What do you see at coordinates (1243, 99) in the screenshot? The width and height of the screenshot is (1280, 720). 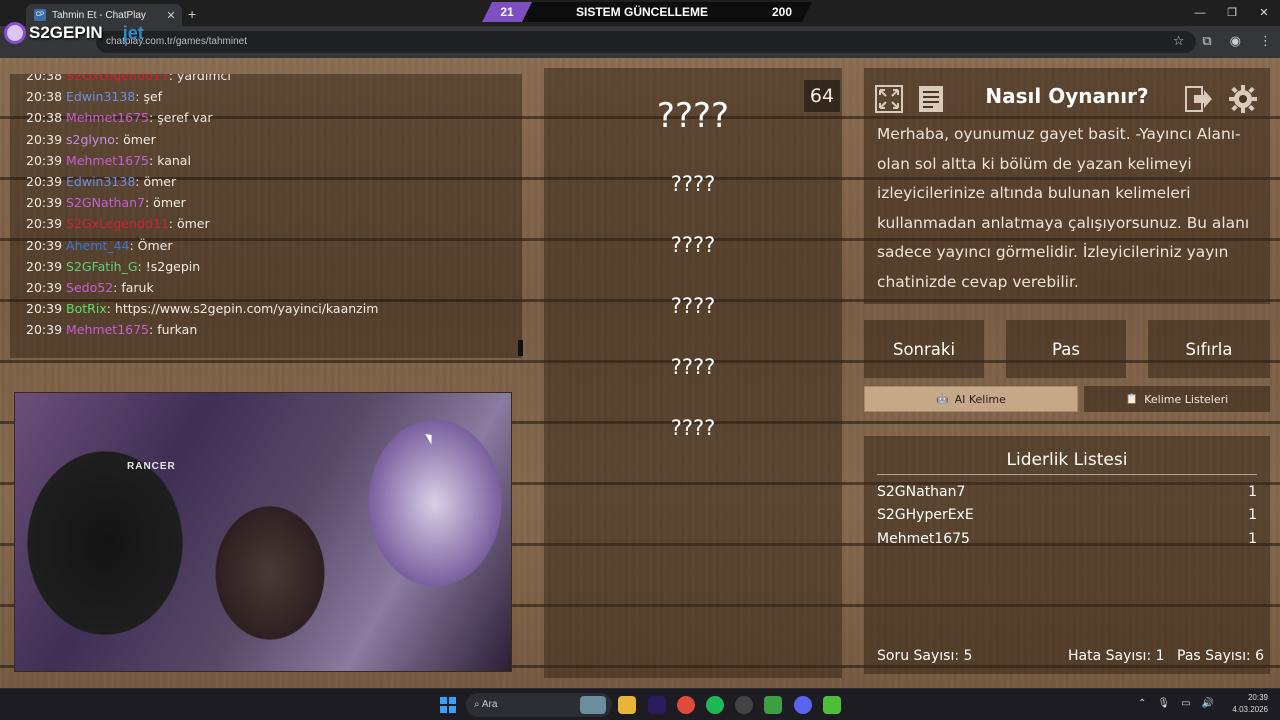 I see `settings-gear-icon` at bounding box center [1243, 99].